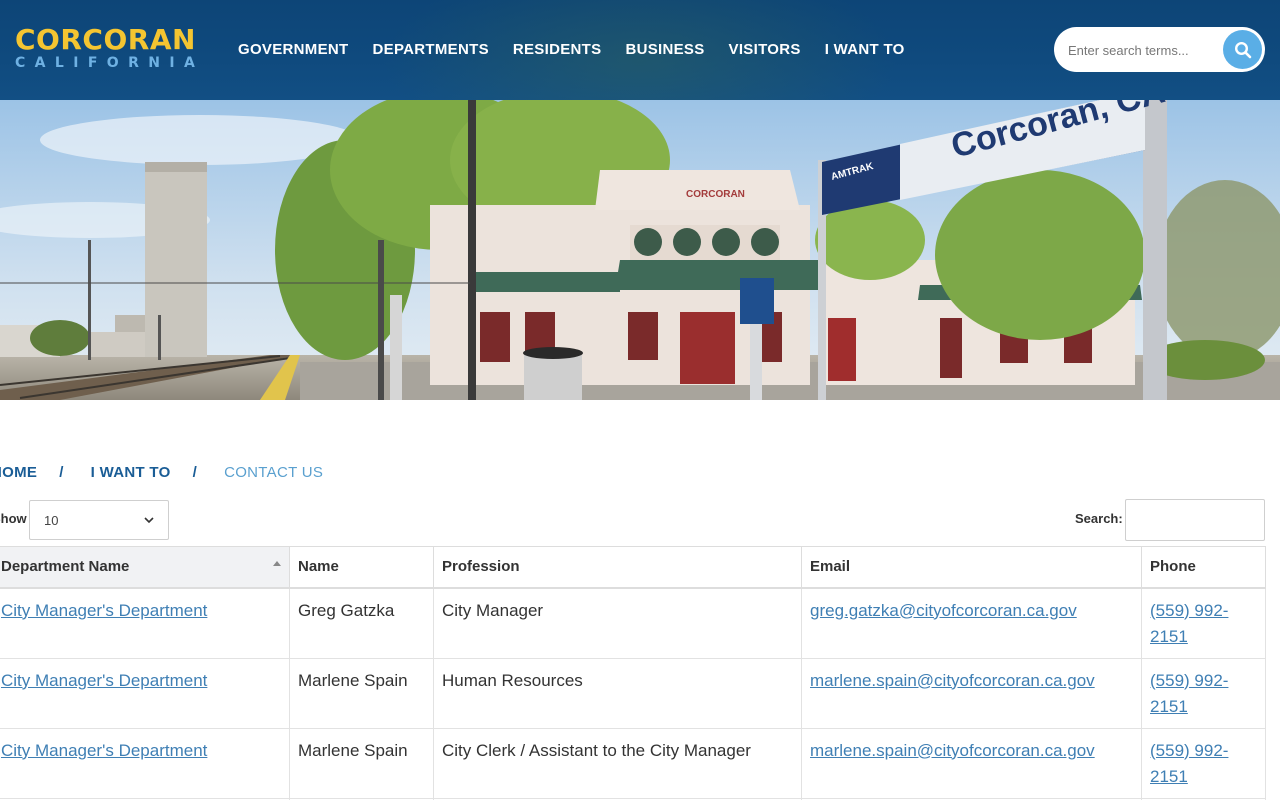  Describe the element at coordinates (361, 567) in the screenshot. I see `column-header-name: Name` at that location.